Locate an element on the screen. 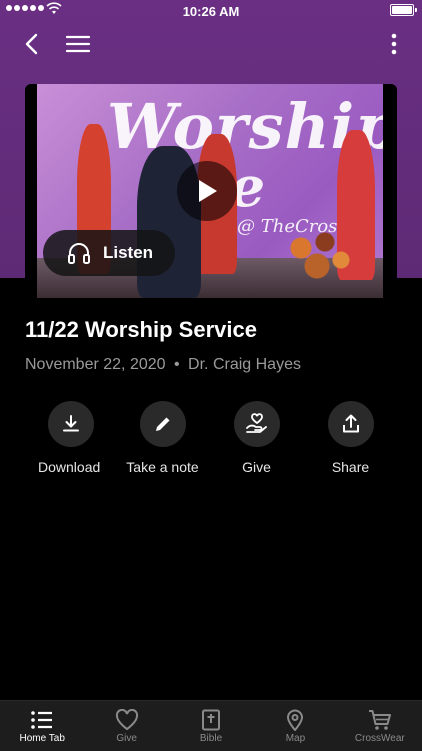  battery-icon is located at coordinates (403, 10).